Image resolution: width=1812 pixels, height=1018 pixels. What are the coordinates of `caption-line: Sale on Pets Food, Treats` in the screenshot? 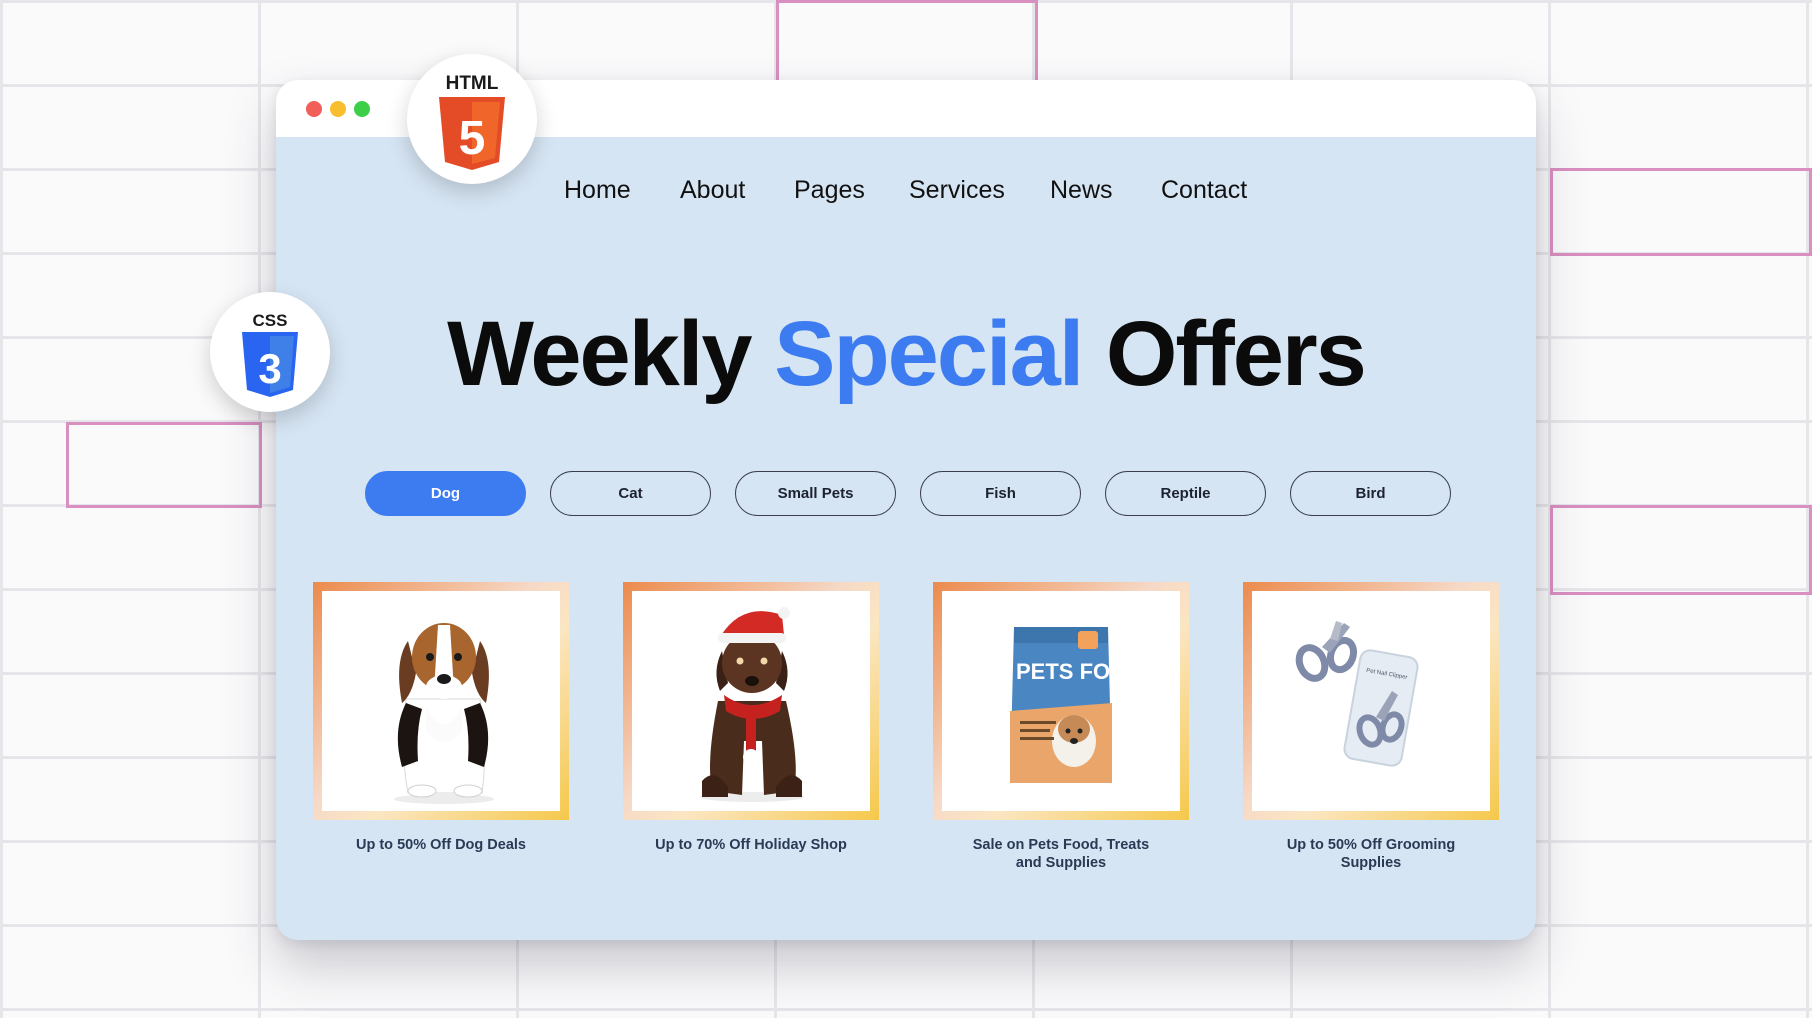 It's located at (1061, 845).